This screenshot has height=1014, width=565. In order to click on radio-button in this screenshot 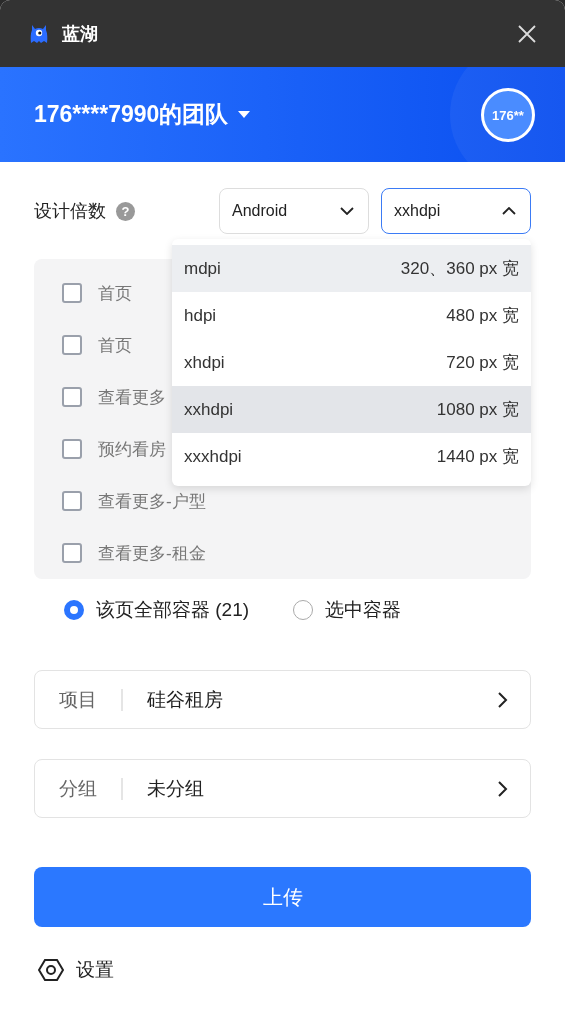, I will do `click(74, 610)`.